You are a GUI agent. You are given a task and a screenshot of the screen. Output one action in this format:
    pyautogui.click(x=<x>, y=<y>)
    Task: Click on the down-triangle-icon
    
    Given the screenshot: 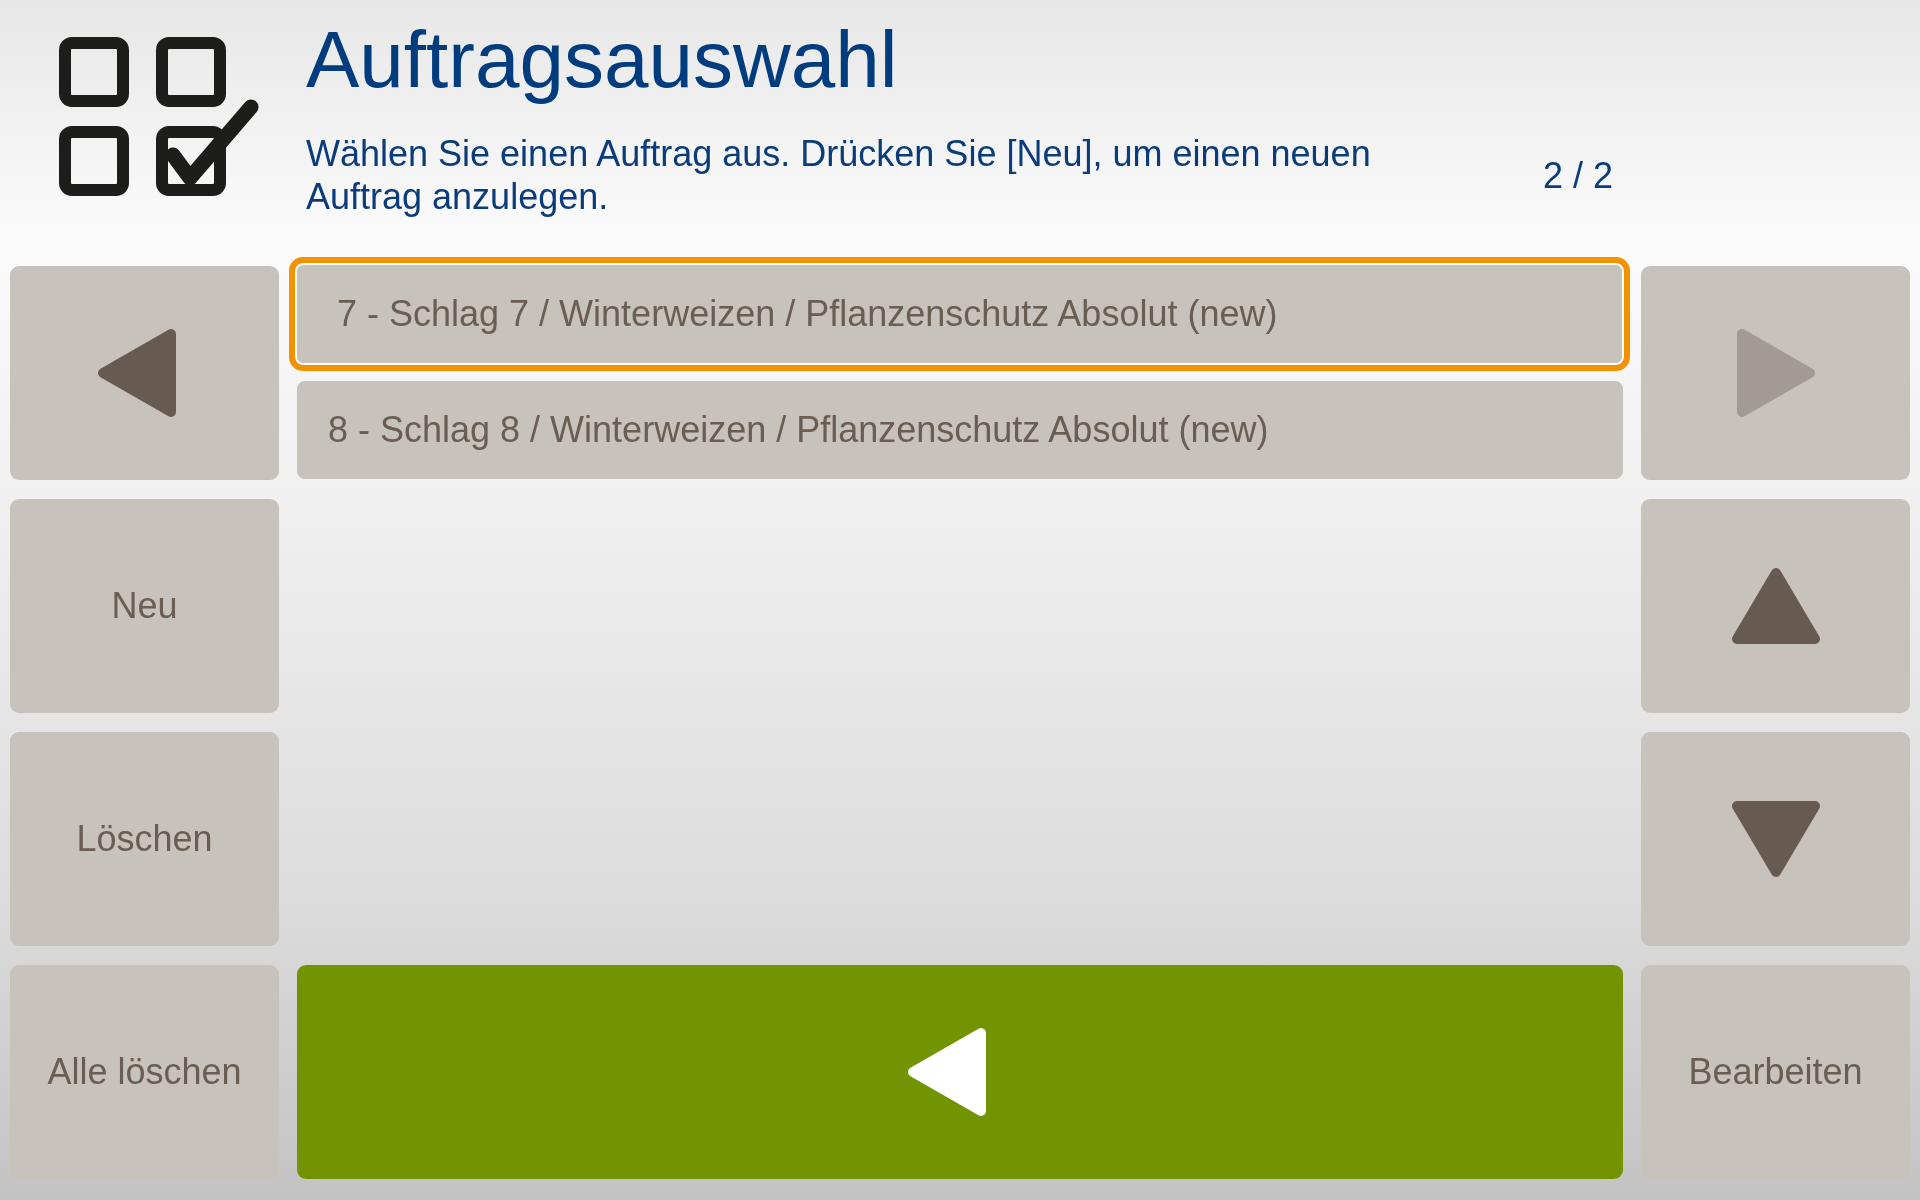 What is the action you would take?
    pyautogui.click(x=1775, y=839)
    